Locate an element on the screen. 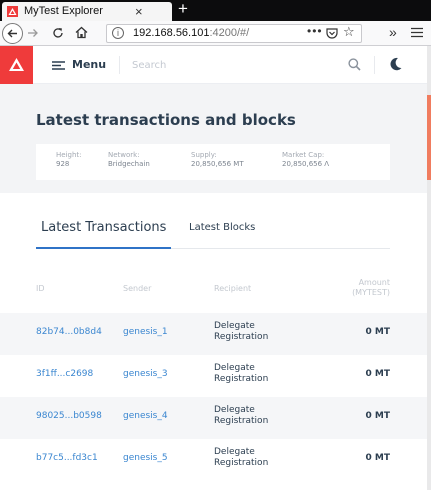 This screenshot has width=431, height=490. menu-label: Menu is located at coordinates (89, 64).